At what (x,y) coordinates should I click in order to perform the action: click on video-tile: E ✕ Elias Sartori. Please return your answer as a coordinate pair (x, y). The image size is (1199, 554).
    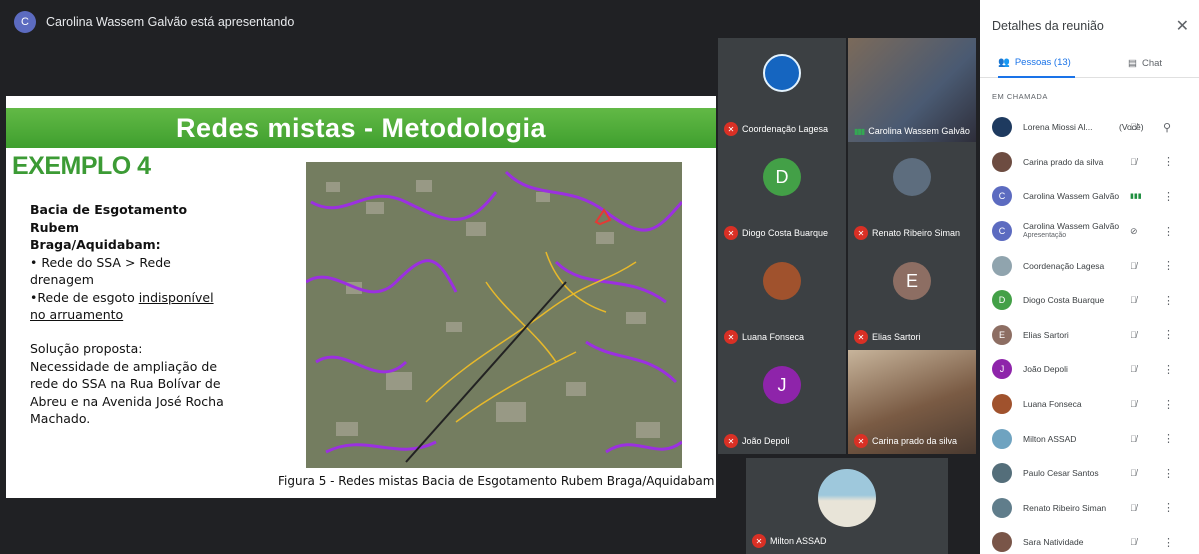
    Looking at the image, I should click on (912, 298).